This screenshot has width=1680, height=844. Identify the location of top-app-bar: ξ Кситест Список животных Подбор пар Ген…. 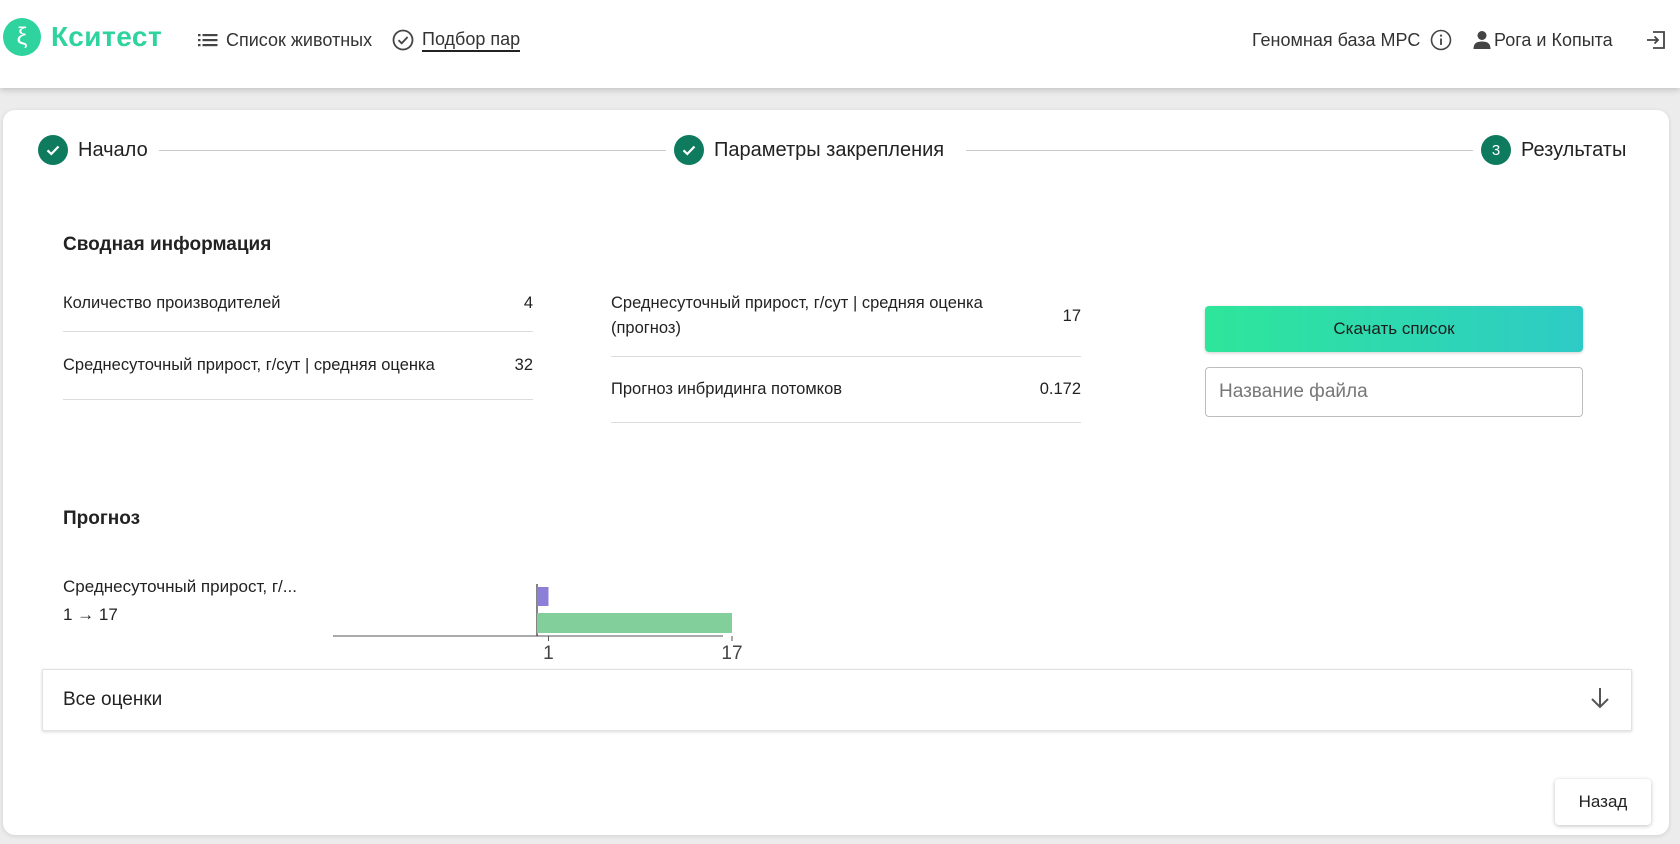
(840, 44).